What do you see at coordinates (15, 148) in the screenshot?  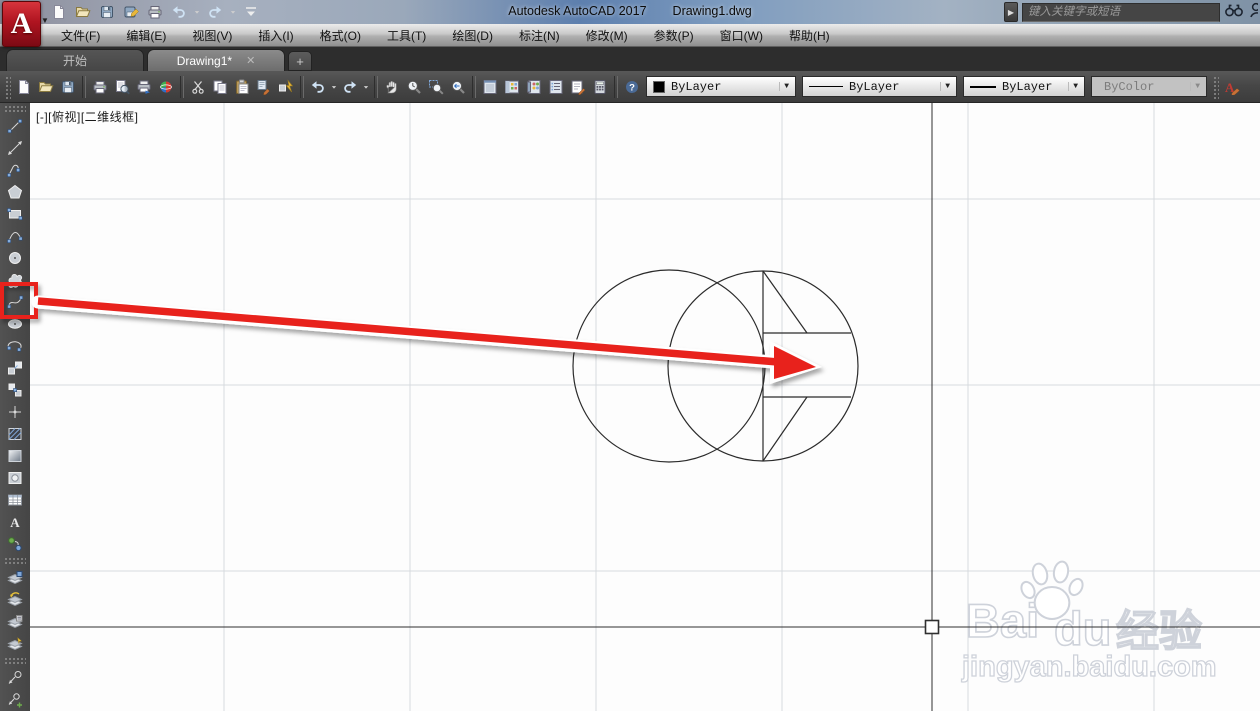 I see `tool-construction-line-button` at bounding box center [15, 148].